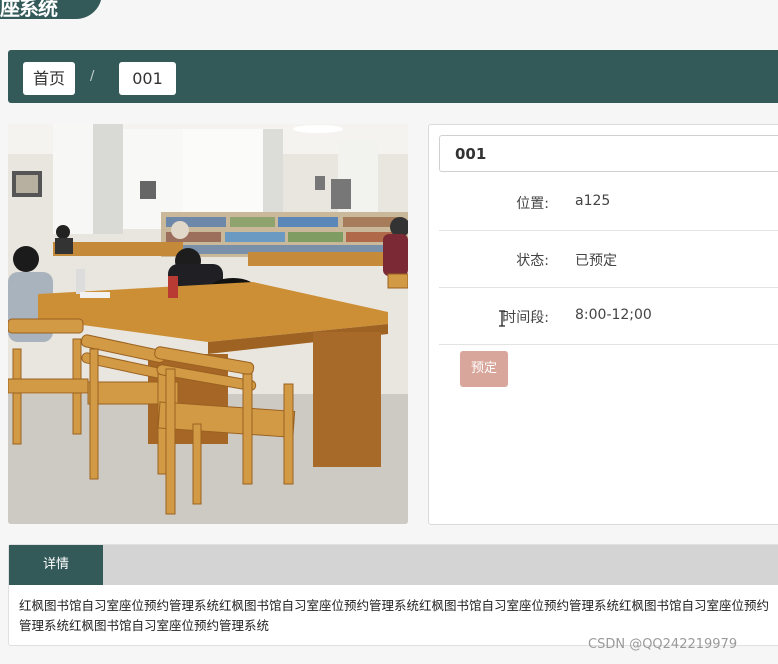 This screenshot has height=664, width=778. What do you see at coordinates (525, 318) in the screenshot?
I see `time-slot-label: 时间段:` at bounding box center [525, 318].